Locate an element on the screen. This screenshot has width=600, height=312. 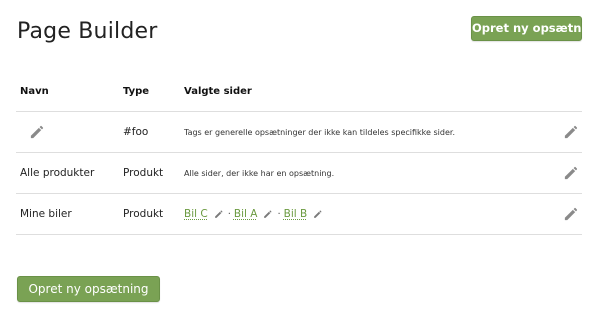
name-cell is located at coordinates (32, 132).